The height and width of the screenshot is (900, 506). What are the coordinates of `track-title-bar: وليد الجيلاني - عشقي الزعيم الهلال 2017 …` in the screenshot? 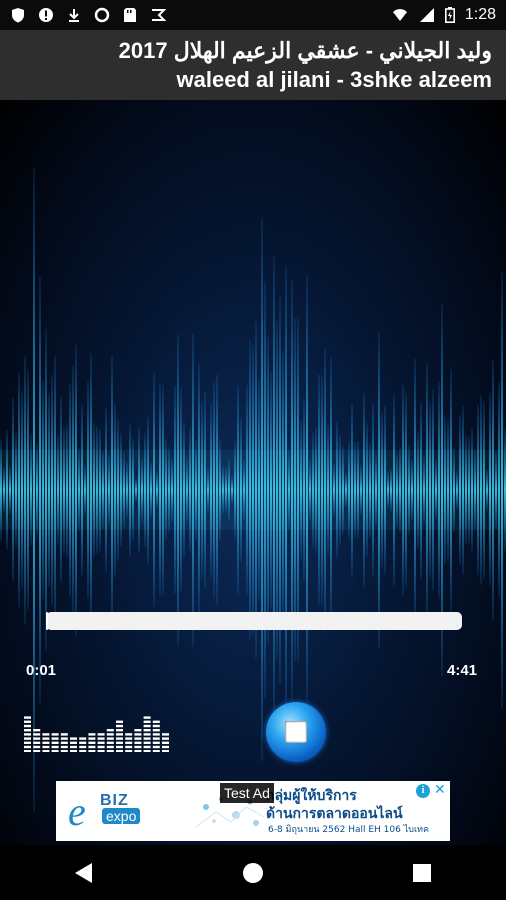 It's located at (253, 65).